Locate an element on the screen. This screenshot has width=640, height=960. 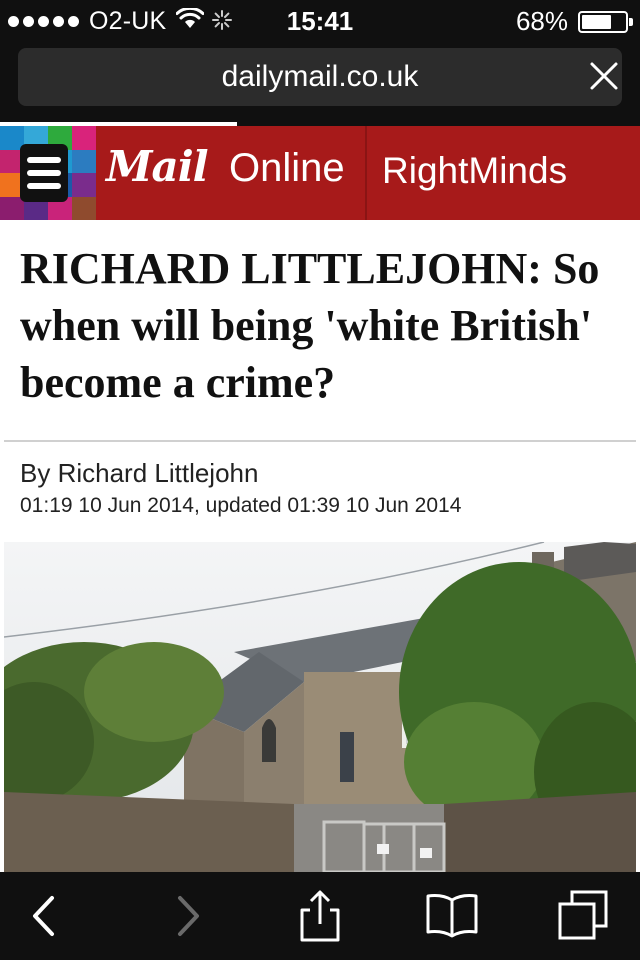
close-icon is located at coordinates (604, 76).